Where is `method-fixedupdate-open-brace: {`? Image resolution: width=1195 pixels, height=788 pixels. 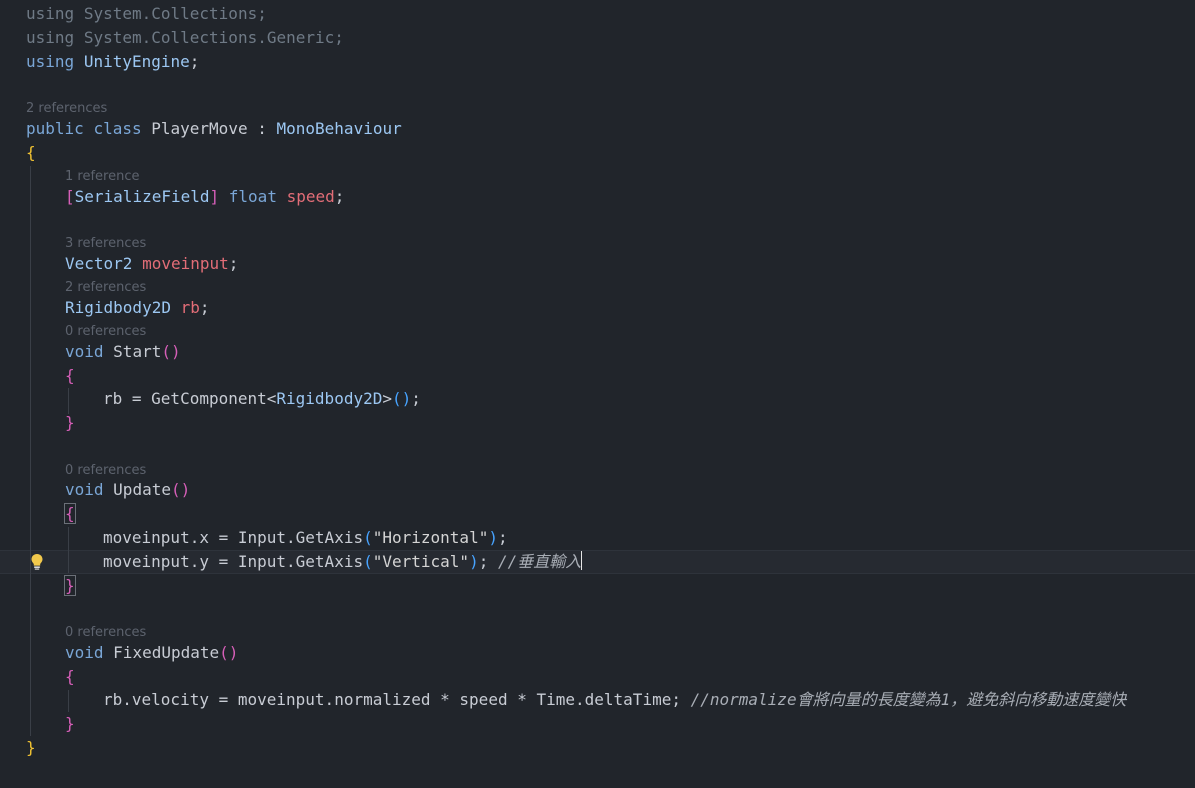 method-fixedupdate-open-brace: { is located at coordinates (70, 677).